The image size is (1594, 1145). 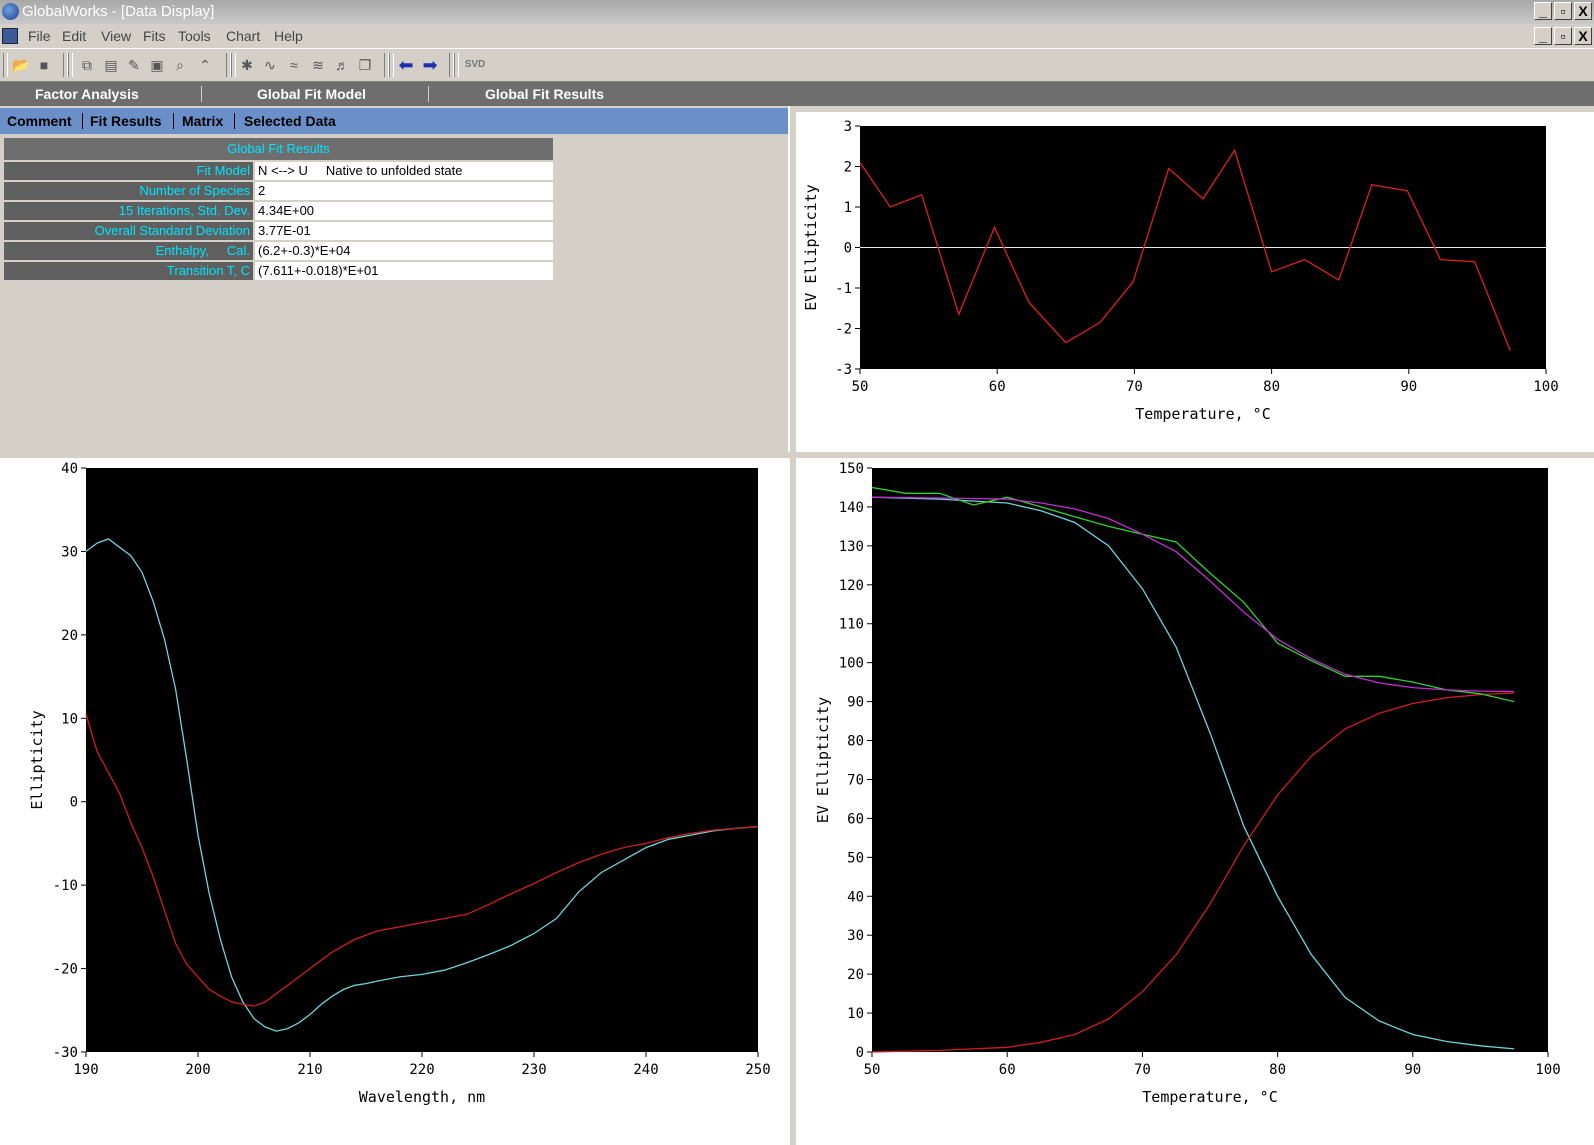 I want to click on y-tick-label: 90, so click(x=855, y=703).